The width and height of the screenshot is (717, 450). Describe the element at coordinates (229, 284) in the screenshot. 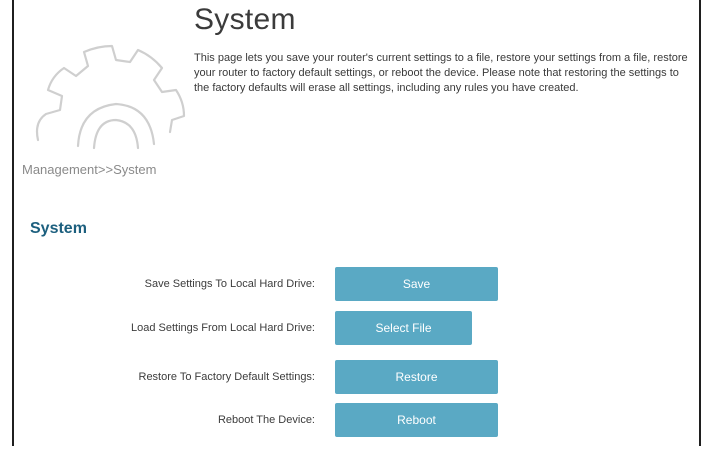

I see `save-settings-label: Save Settings To Local Hard Drive:` at that location.